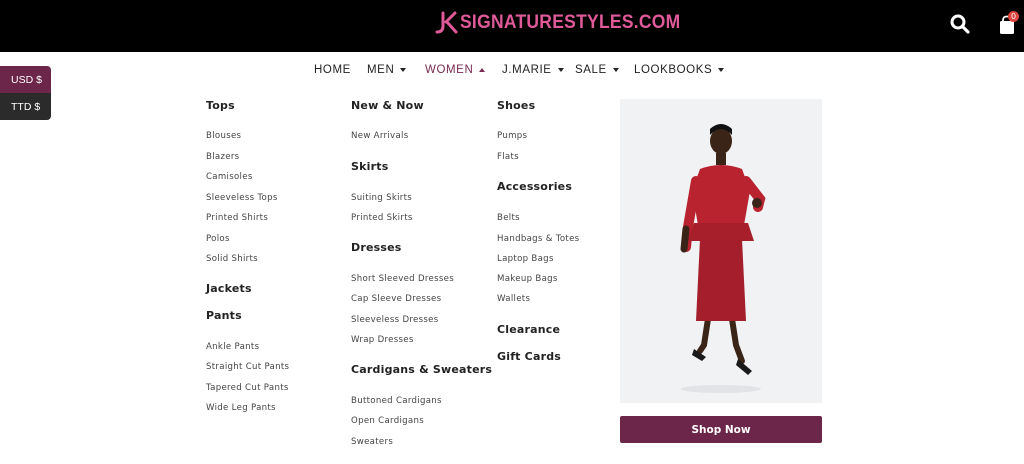 The height and width of the screenshot is (464, 1024). I want to click on promo-model-image, so click(721, 251).